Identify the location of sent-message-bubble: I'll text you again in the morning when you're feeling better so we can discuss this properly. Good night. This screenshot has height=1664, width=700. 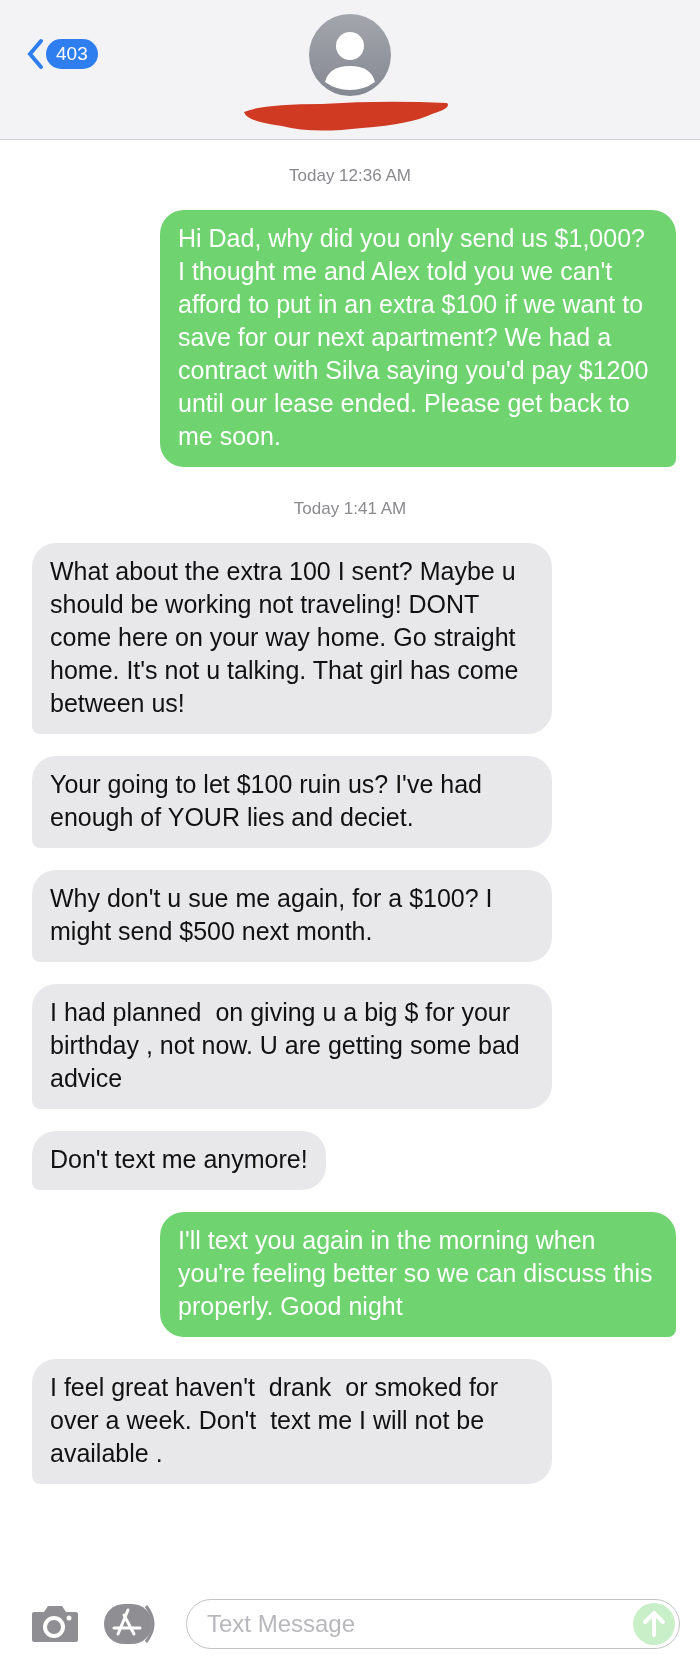
(418, 1274).